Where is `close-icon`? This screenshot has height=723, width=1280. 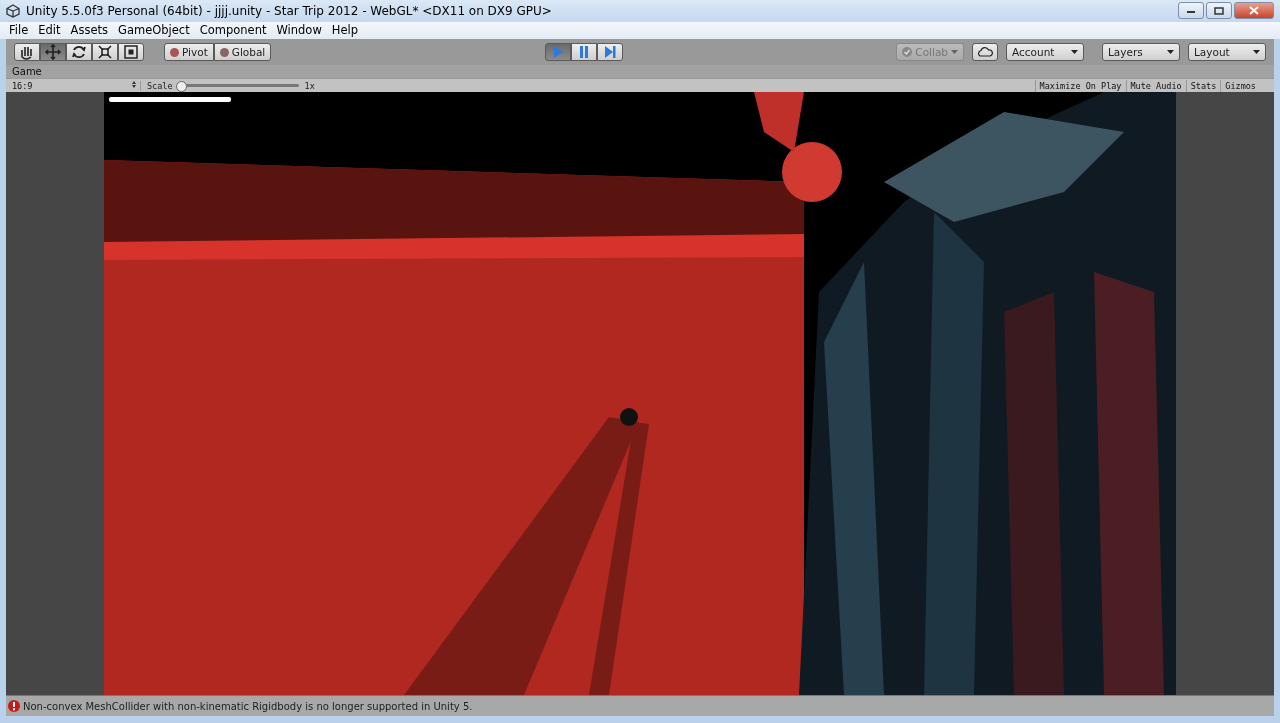
close-icon is located at coordinates (1254, 11).